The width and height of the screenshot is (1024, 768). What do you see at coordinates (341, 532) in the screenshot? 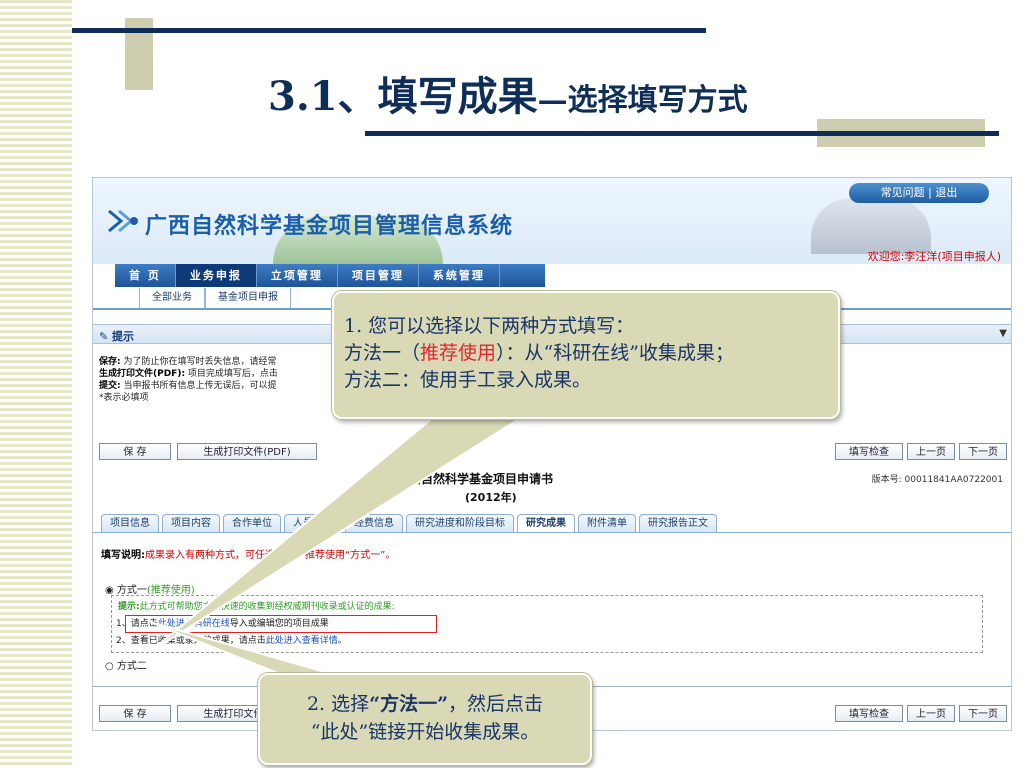
I see `callout1-pointer` at bounding box center [341, 532].